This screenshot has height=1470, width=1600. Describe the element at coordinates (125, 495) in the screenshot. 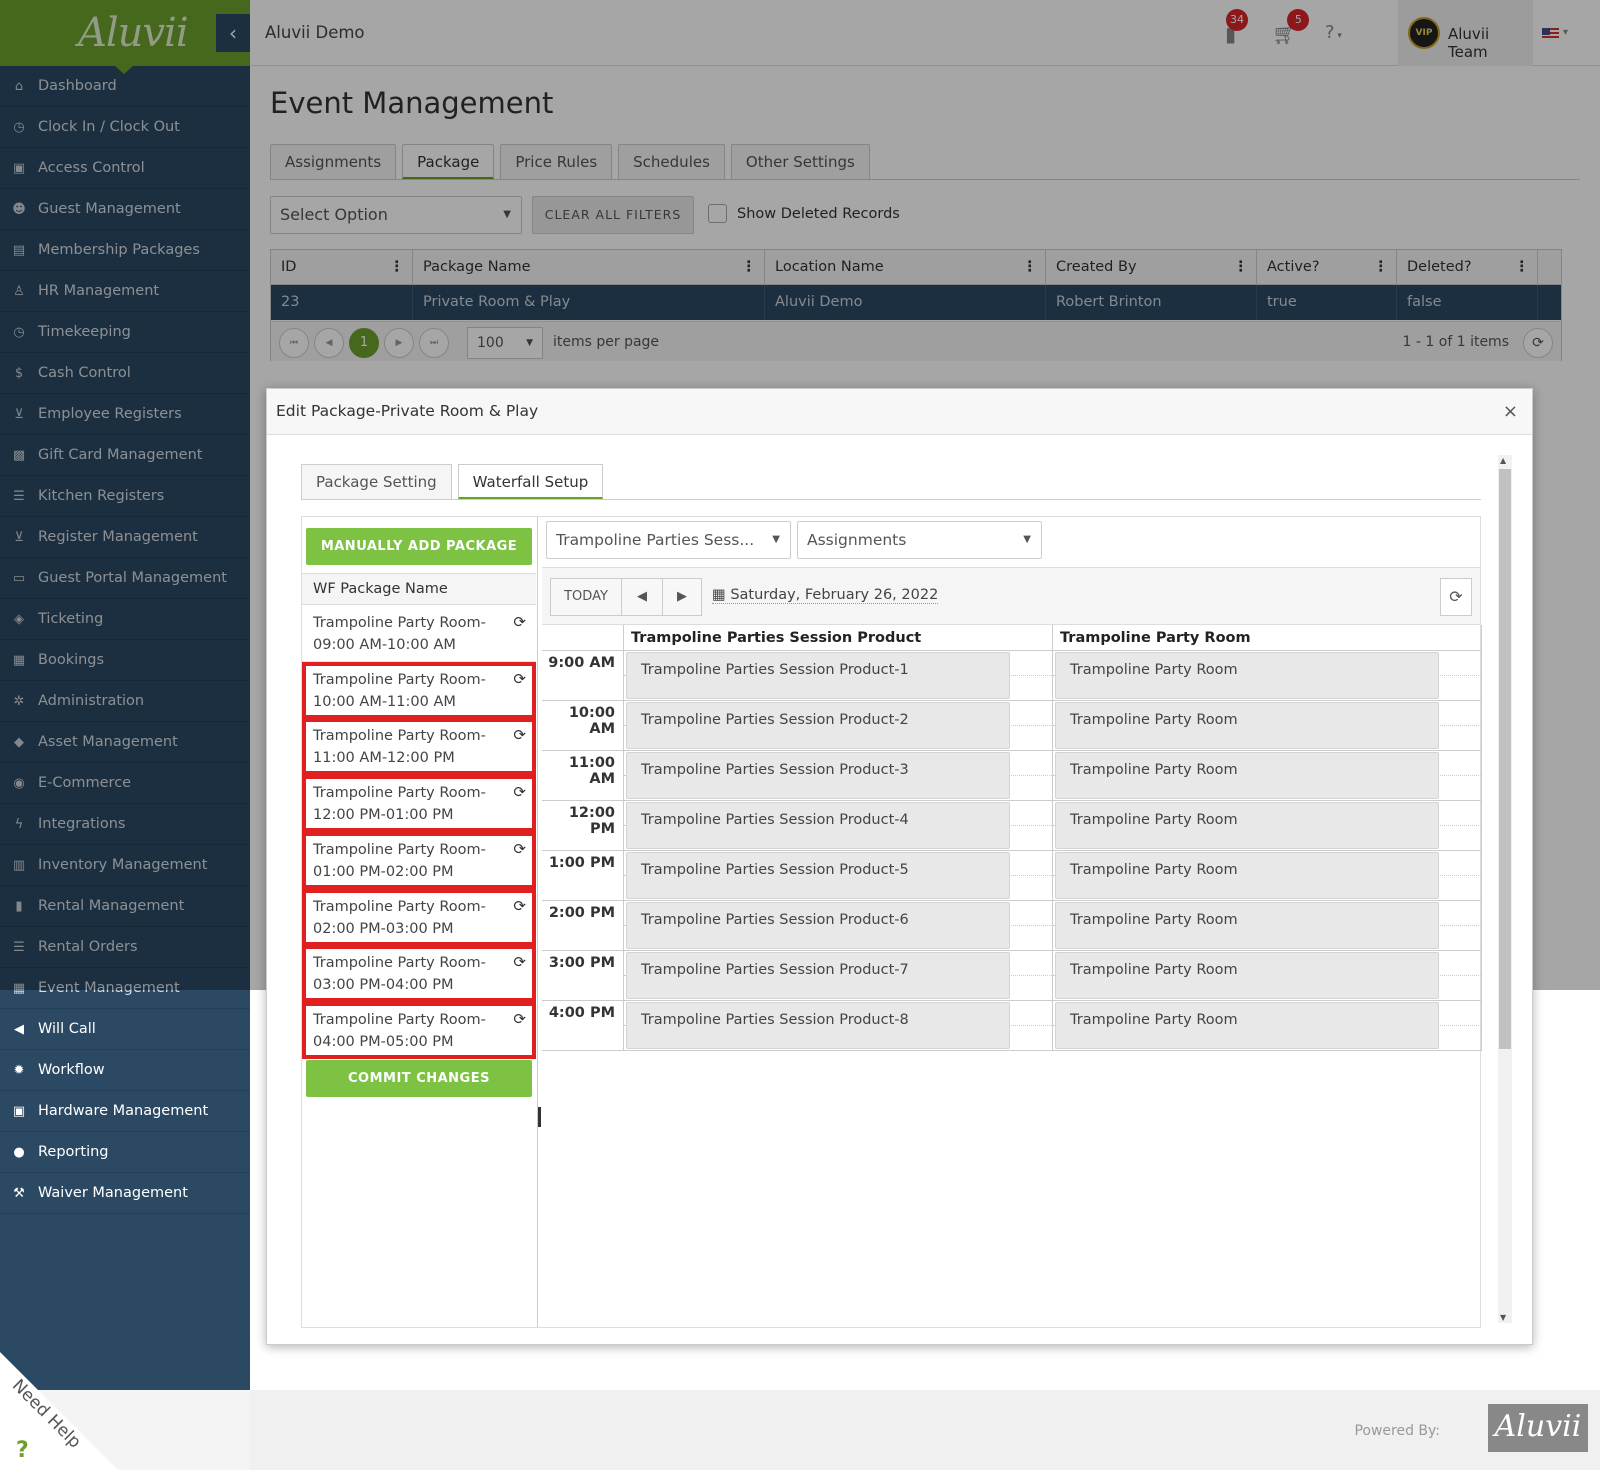

I see `sidebar-dim-overlay` at that location.